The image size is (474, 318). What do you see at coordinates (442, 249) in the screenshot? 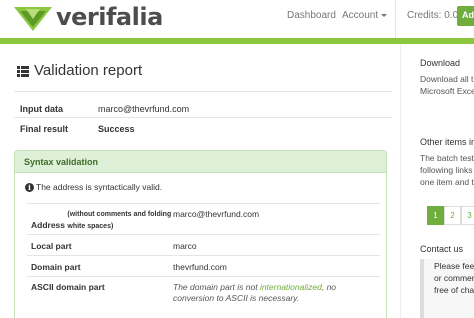
I see `contact-title: Contact us` at bounding box center [442, 249].